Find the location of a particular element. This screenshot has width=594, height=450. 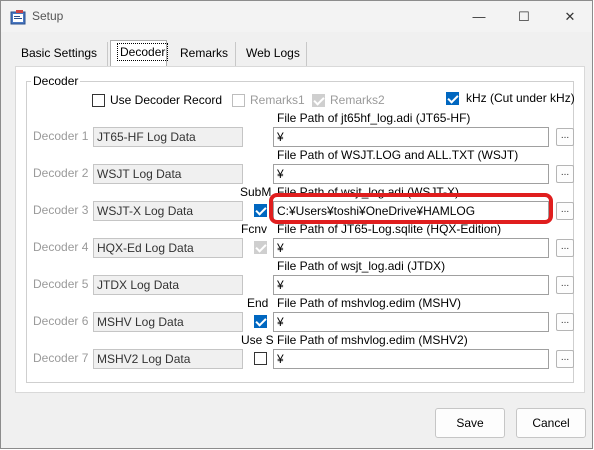

remarks2-checkbox is located at coordinates (318, 100).